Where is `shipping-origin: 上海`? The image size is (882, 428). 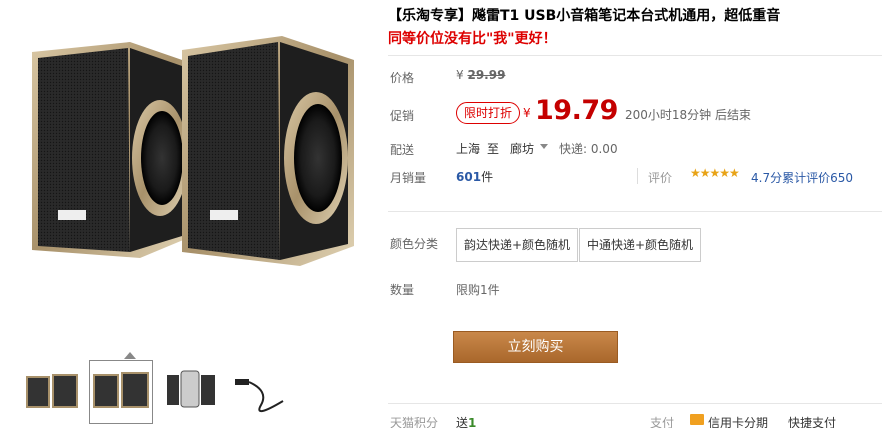
shipping-origin: 上海 is located at coordinates (468, 149).